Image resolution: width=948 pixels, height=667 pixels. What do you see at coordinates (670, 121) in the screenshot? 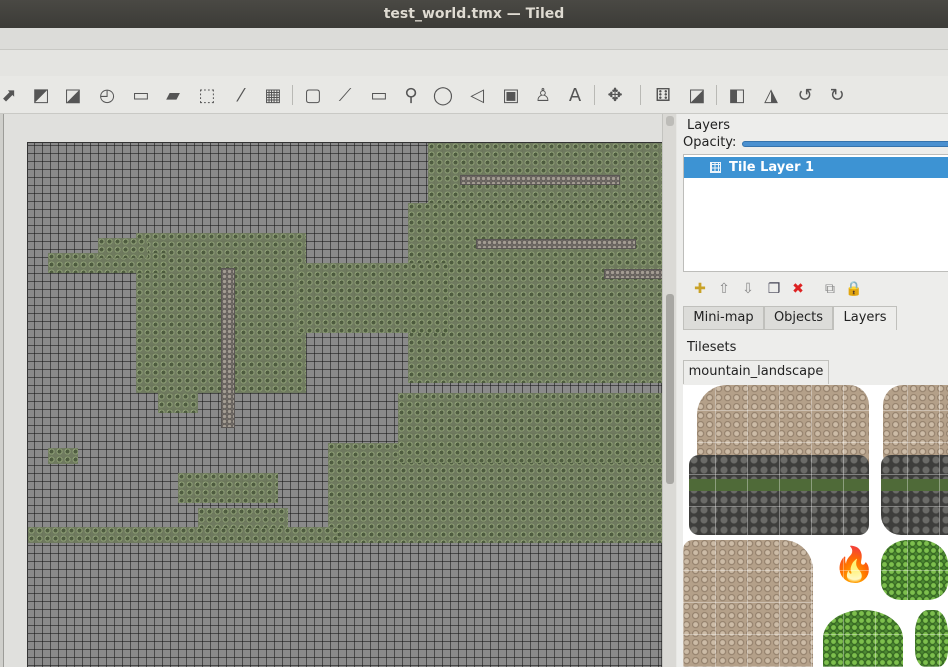
I see `scrollbar-arrow` at bounding box center [670, 121].